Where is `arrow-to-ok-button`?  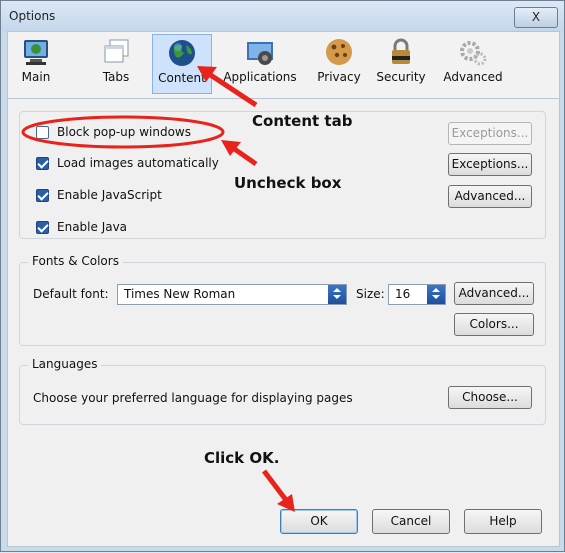
arrow-to-ok-button is located at coordinates (278, 490).